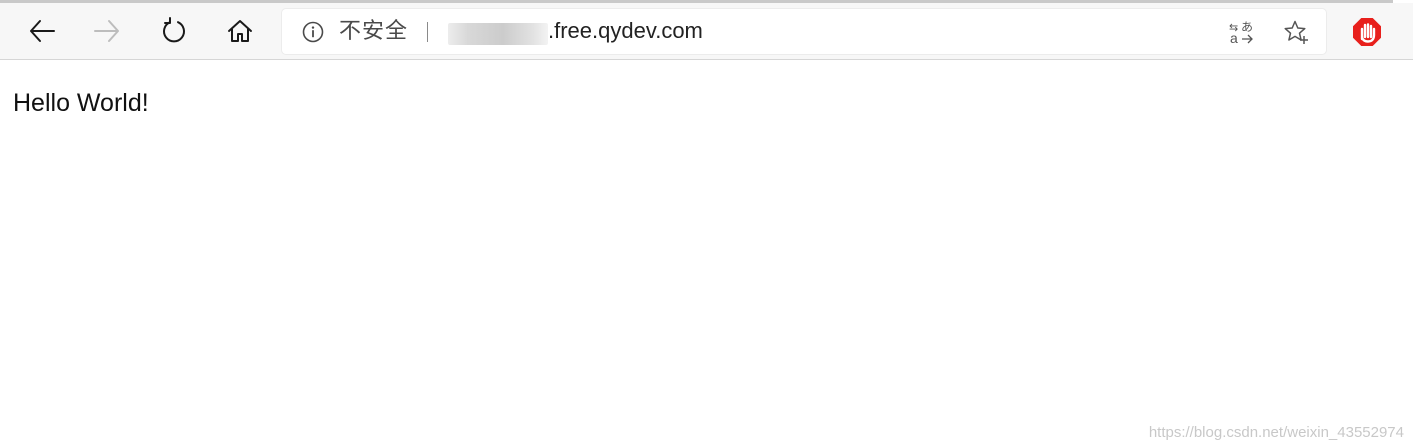 This screenshot has width=1413, height=447. I want to click on browser-toolbar: 不安全 .free.qydev.com ⇆ あ a, so click(706, 31).